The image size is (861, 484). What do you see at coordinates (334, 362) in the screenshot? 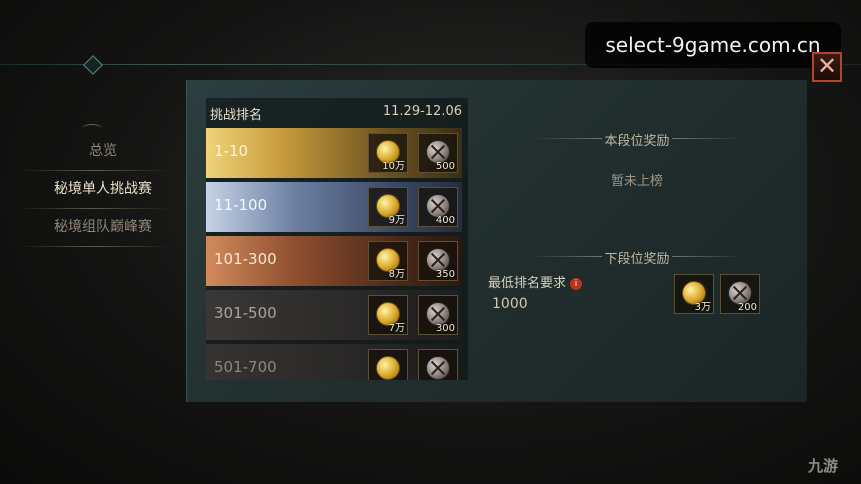
I see `rank-row: 501-700` at bounding box center [334, 362].